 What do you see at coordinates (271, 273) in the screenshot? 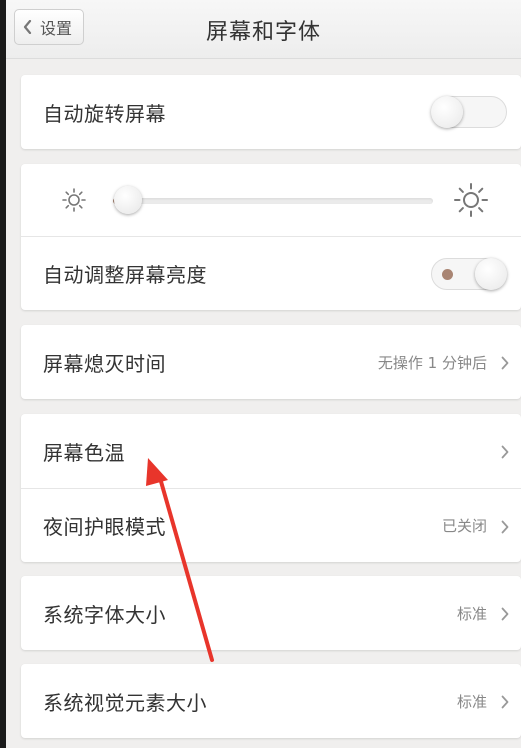
I see `auto-brightness-row: 自动调整屏幕亮度` at bounding box center [271, 273].